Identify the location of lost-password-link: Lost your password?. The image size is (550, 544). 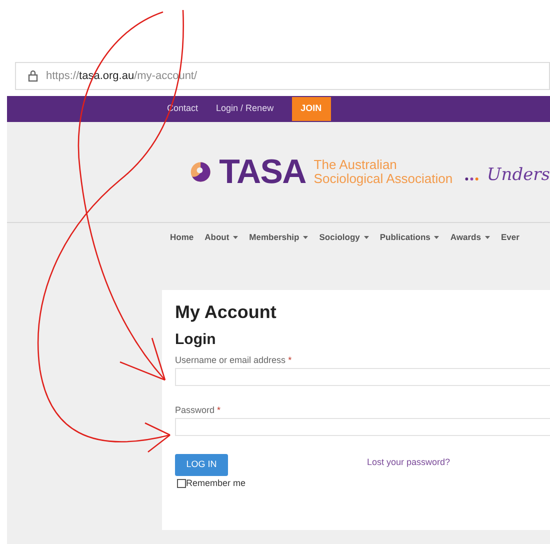
(408, 463).